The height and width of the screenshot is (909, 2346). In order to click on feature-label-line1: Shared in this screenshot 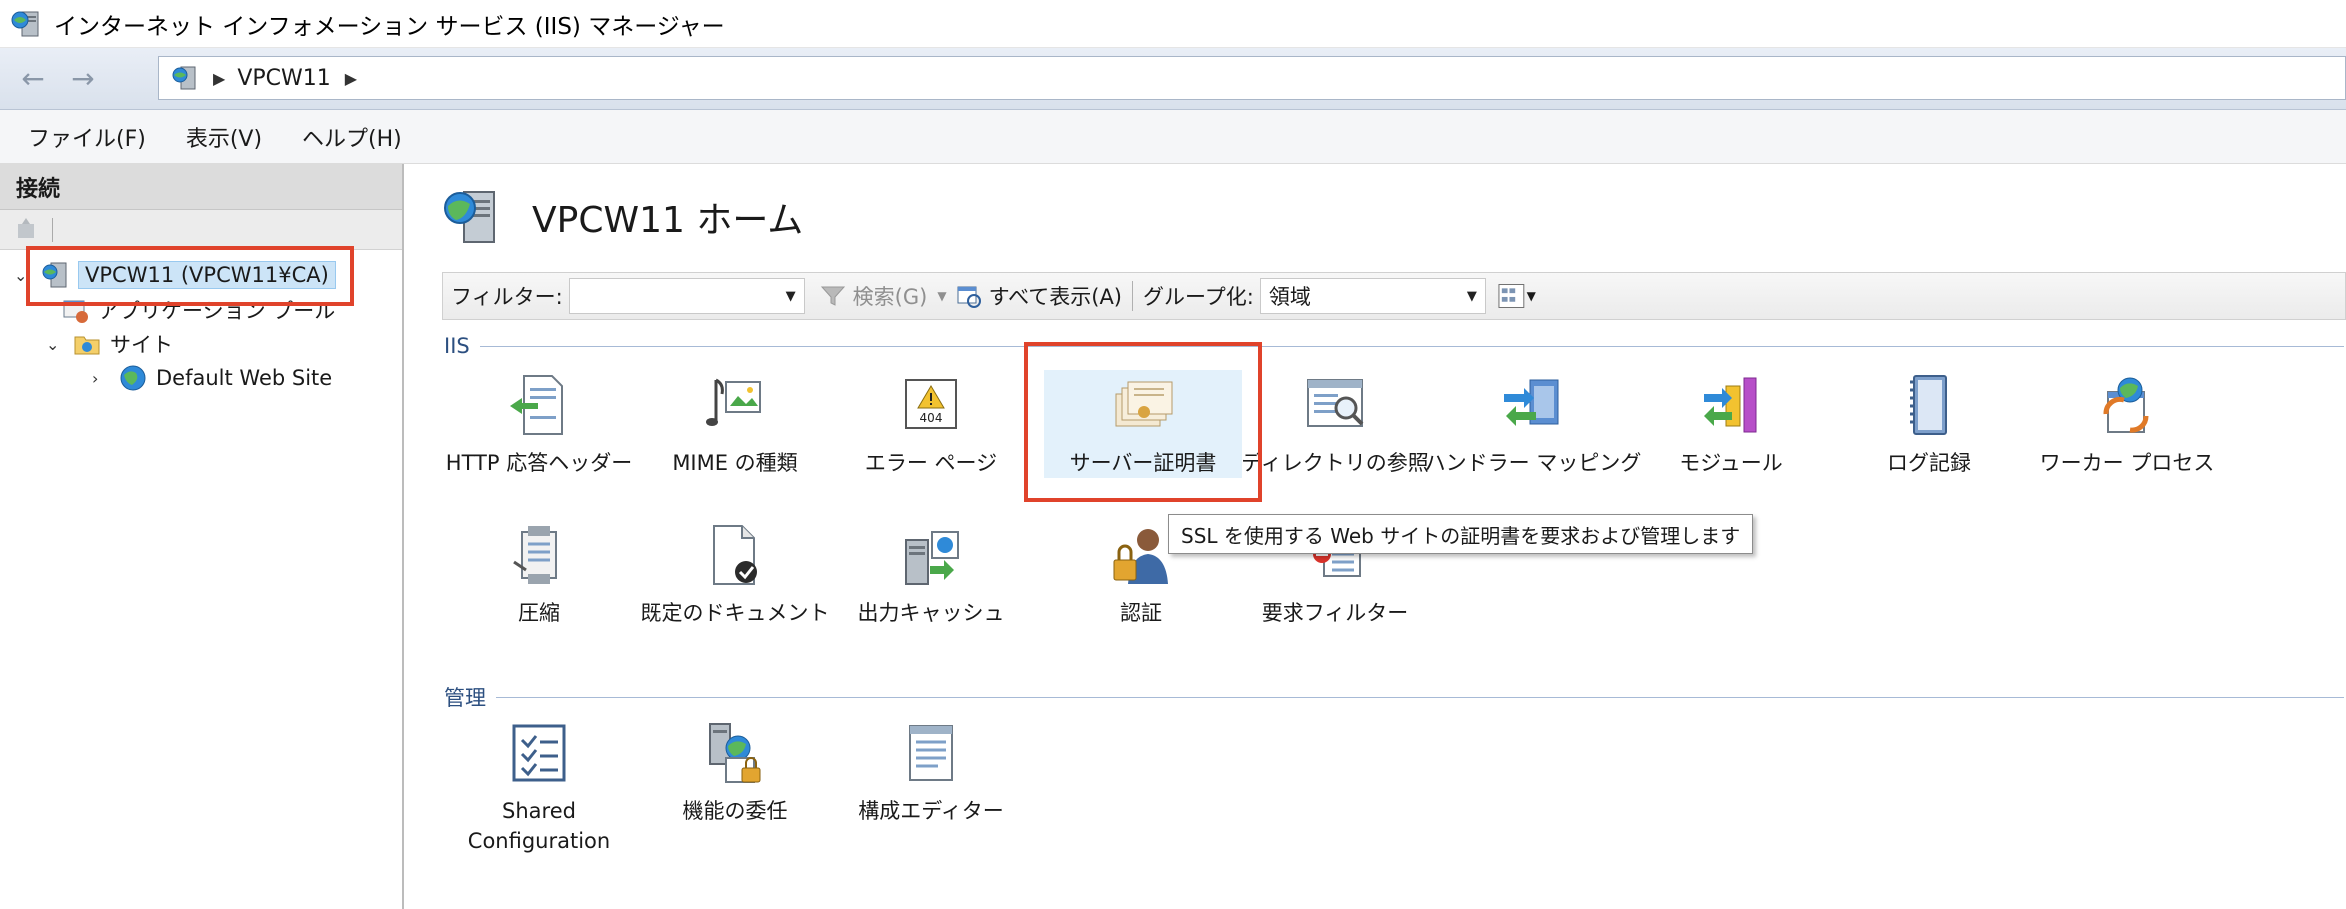, I will do `click(539, 811)`.